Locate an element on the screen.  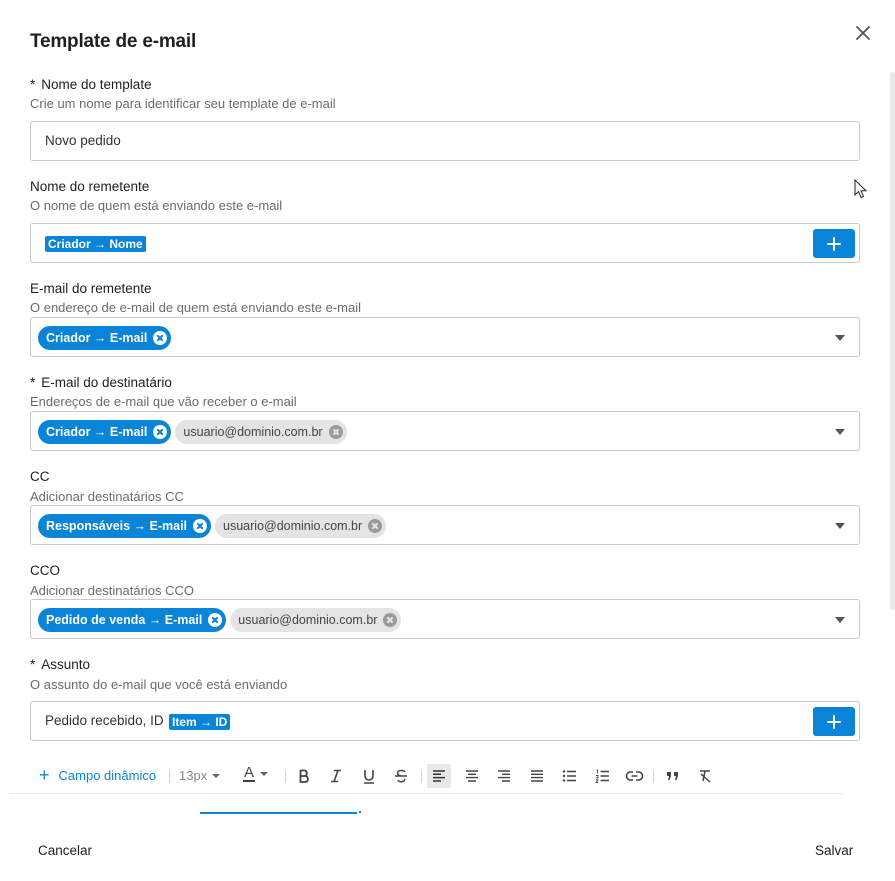
font-size-select: 13px is located at coordinates (200, 775).